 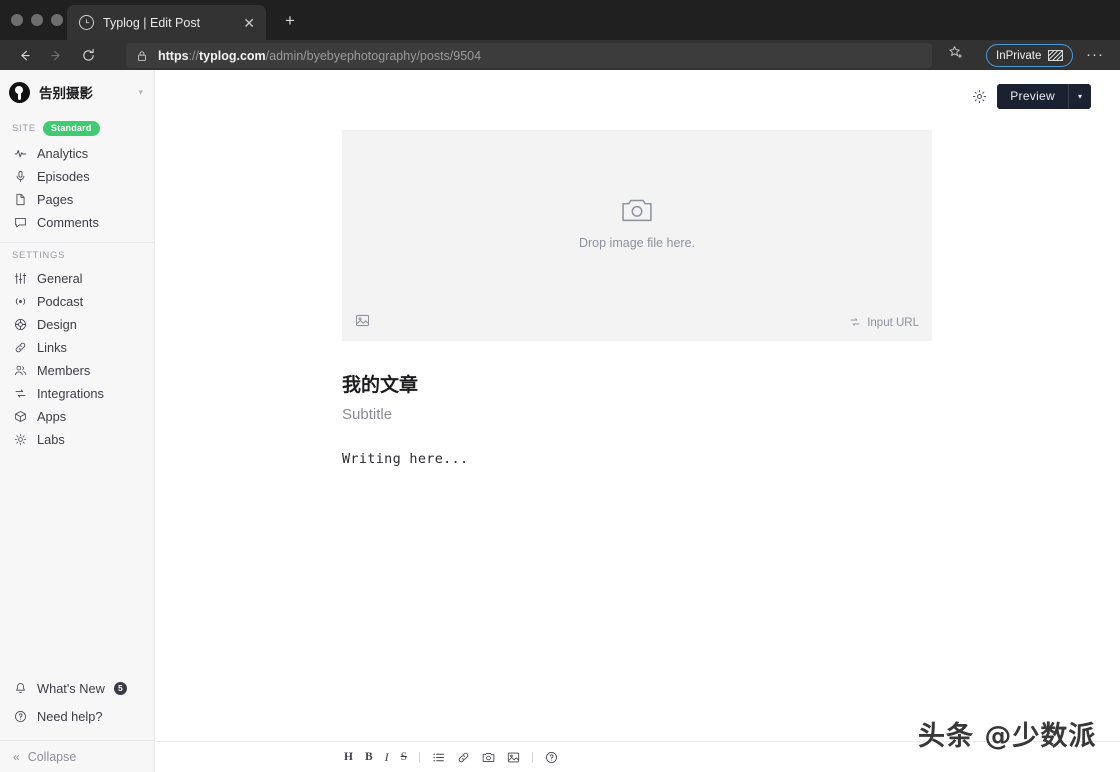 I want to click on sidebar-bottom: What's New 5 Need help? « Collapse, so click(x=77, y=723).